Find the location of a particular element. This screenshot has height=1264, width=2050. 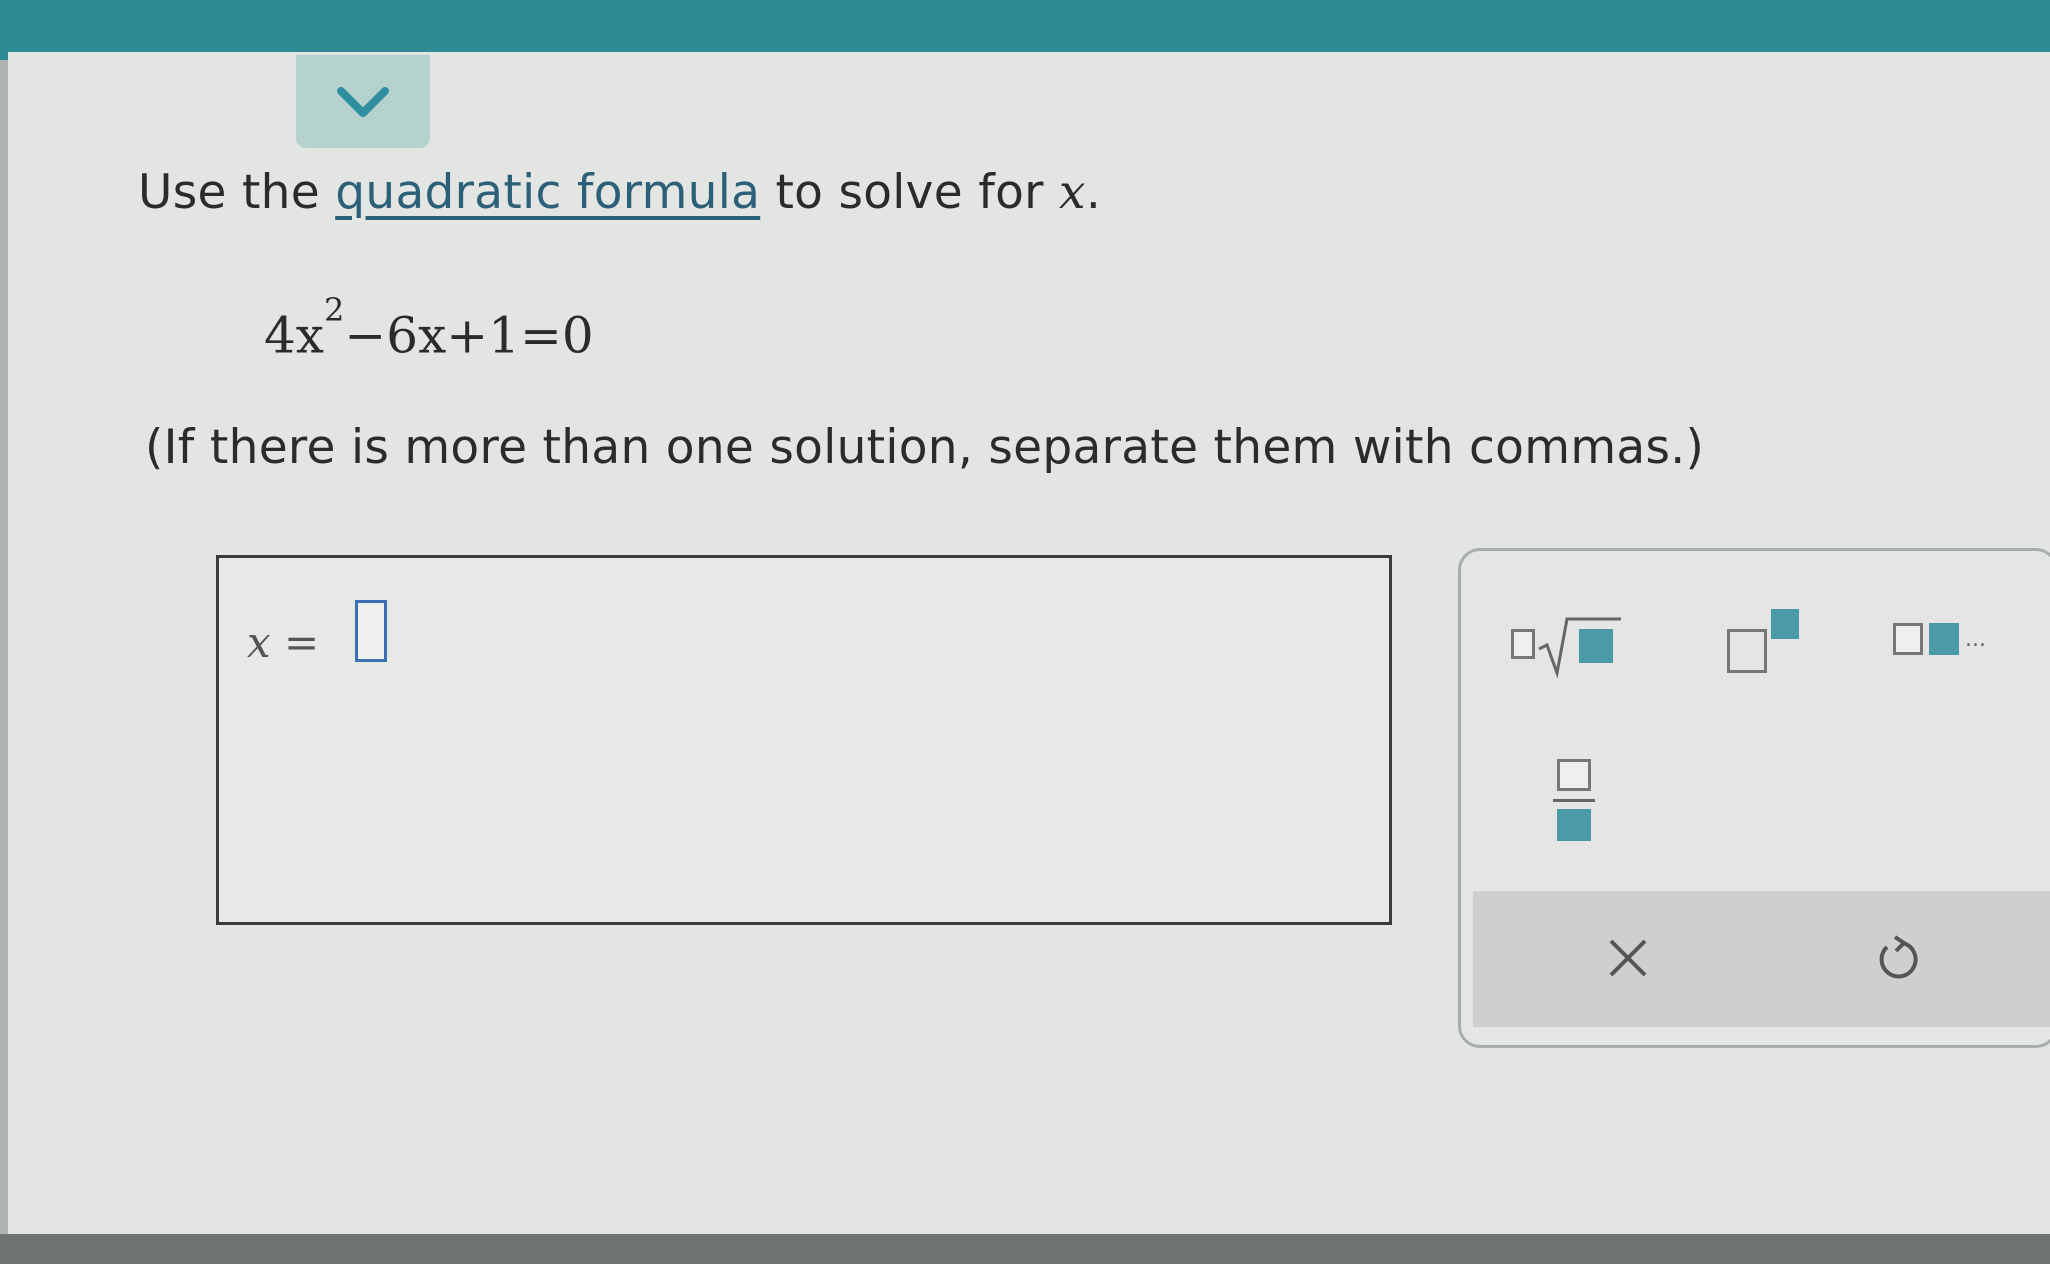

exponent-tool-button is located at coordinates (1766, 643).